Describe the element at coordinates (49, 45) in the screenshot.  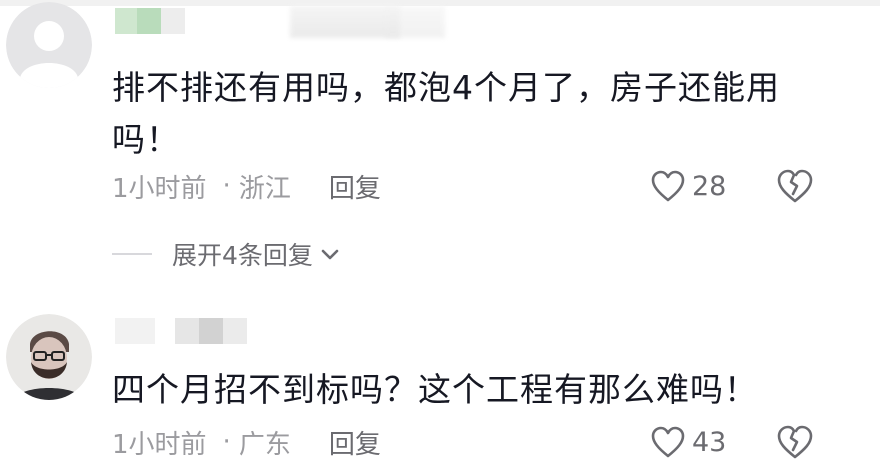
I see `default-avatar-icon` at that location.